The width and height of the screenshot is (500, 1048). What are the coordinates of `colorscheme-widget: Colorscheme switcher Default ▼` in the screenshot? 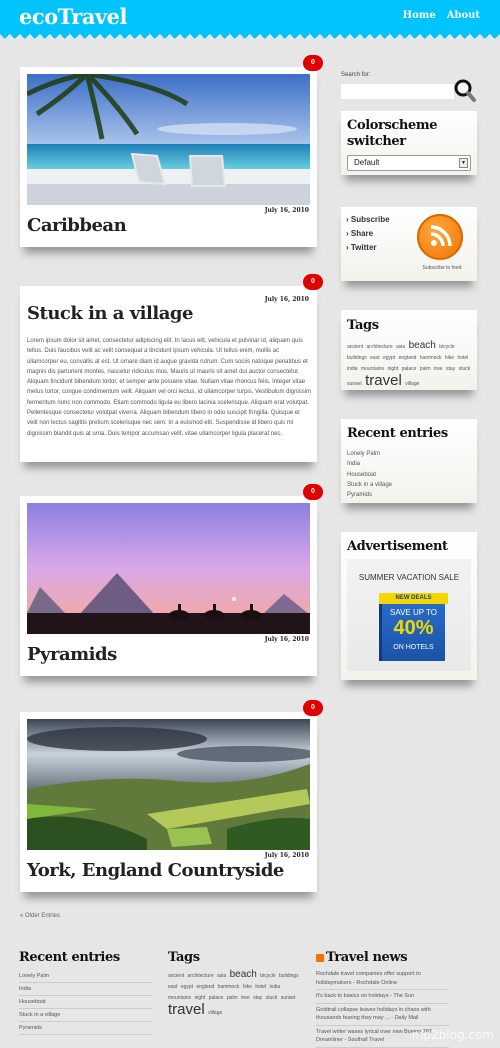 It's located at (409, 143).